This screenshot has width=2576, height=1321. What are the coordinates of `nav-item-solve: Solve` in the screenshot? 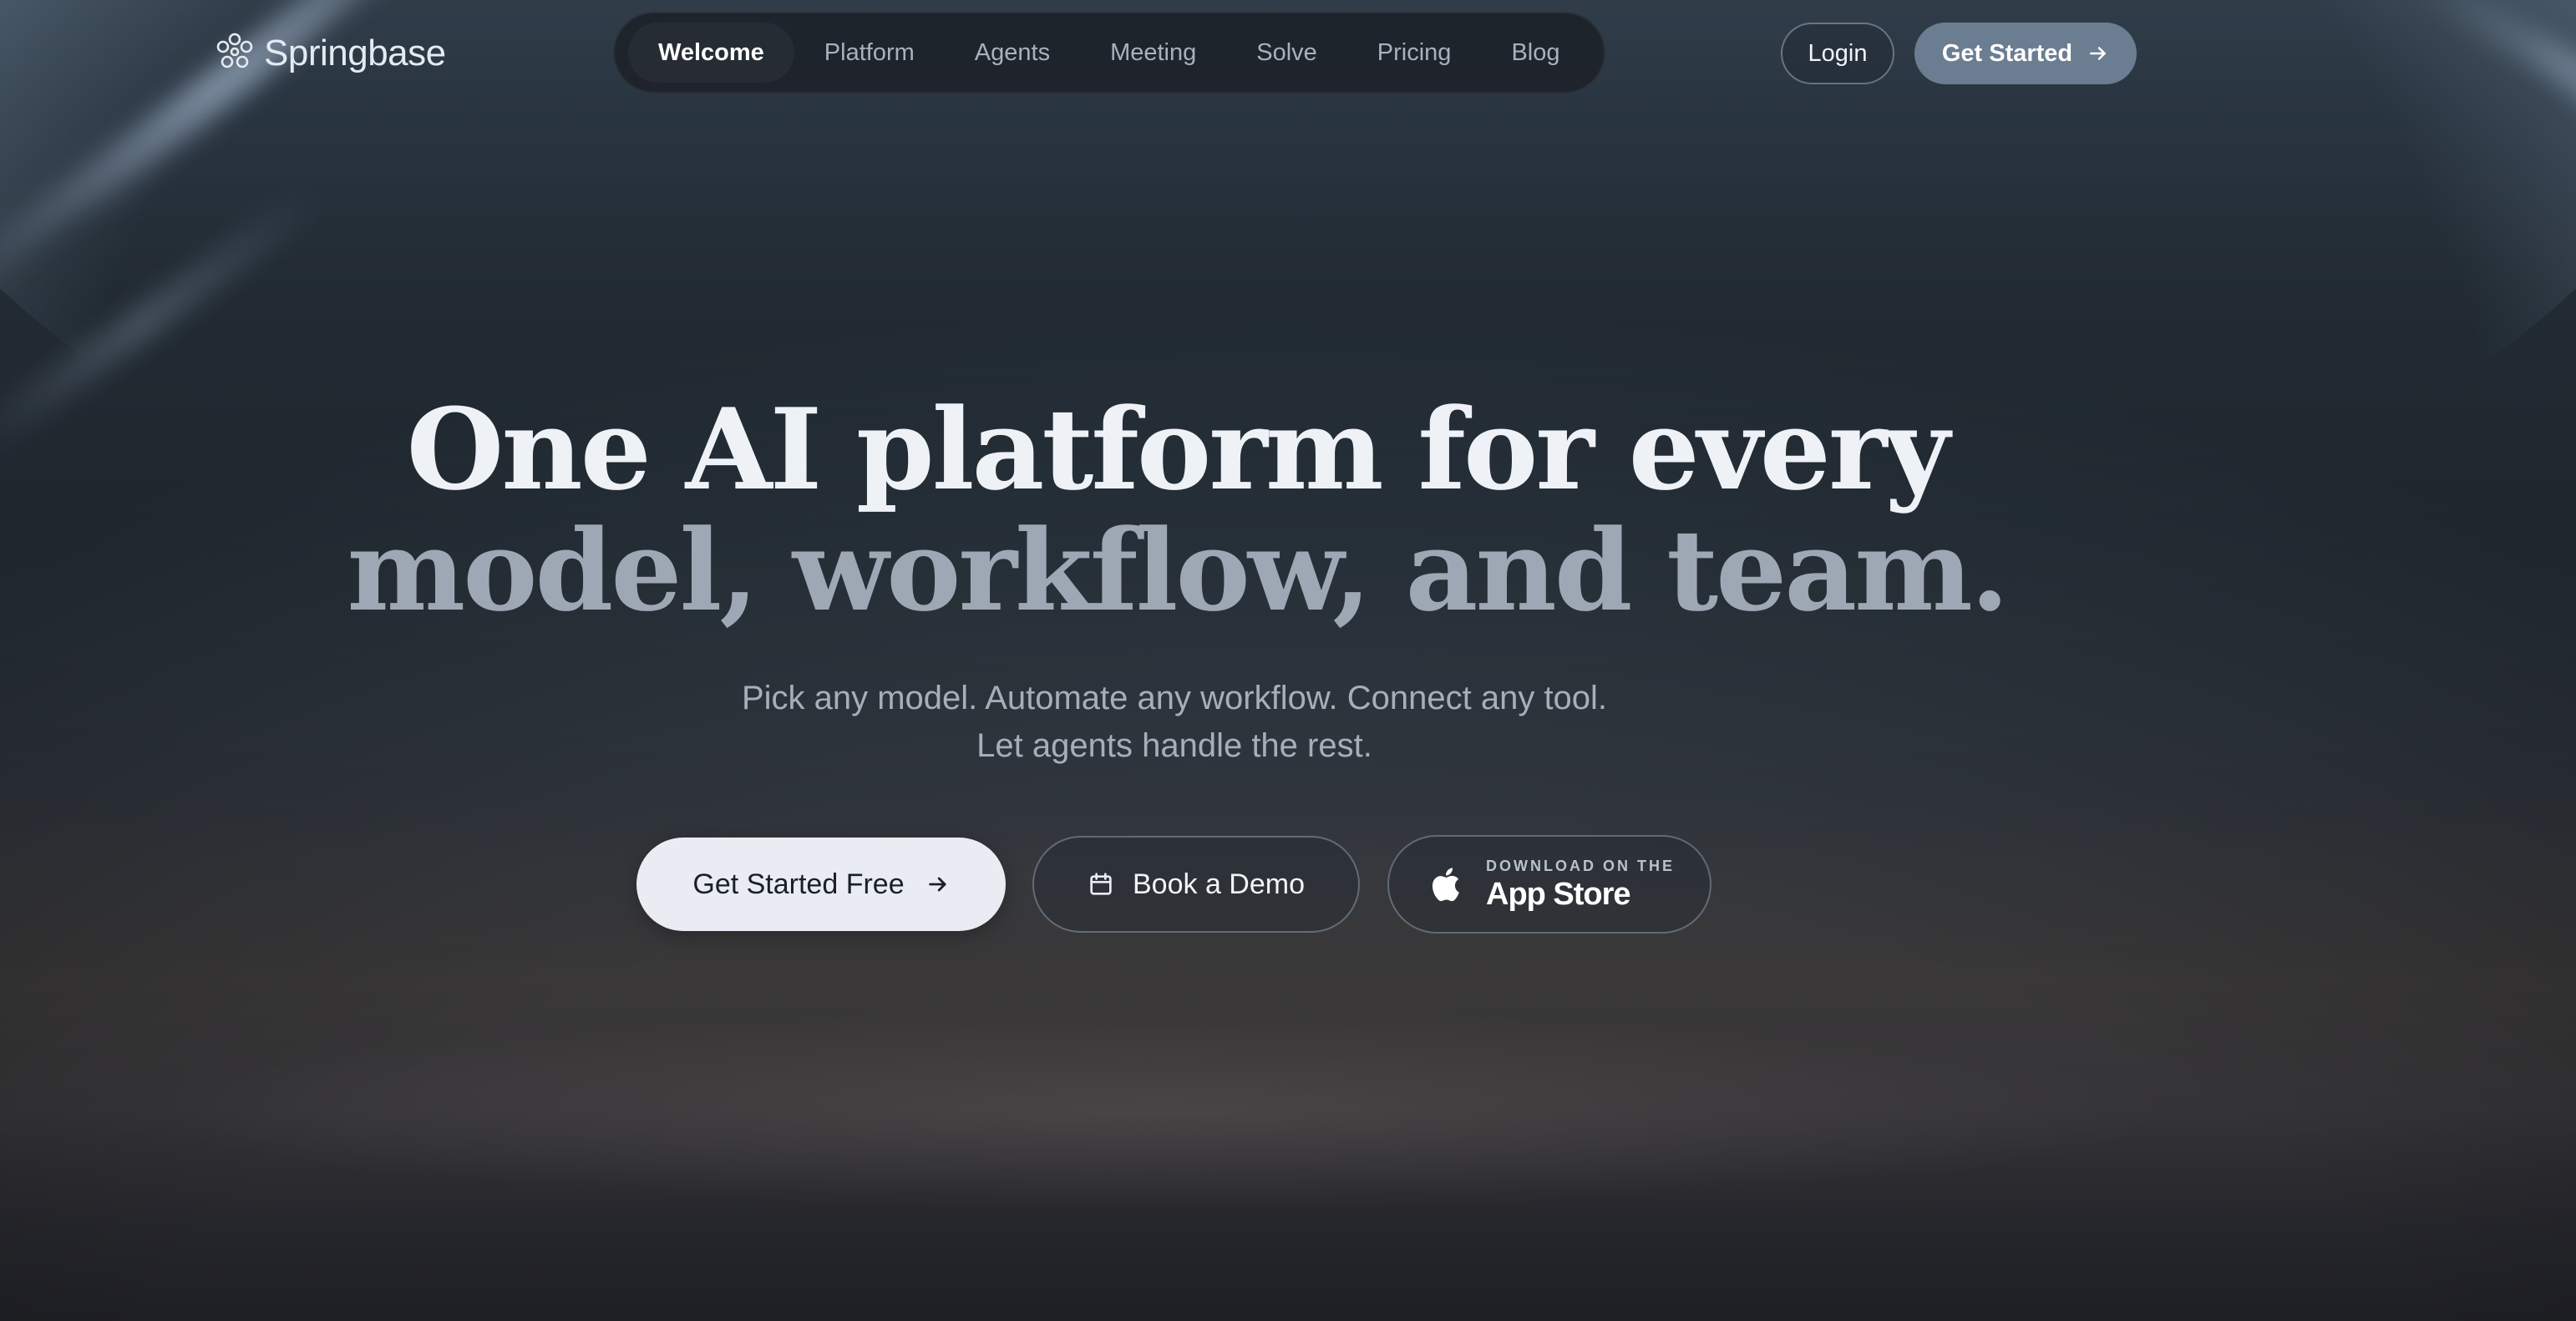 It's located at (1286, 53).